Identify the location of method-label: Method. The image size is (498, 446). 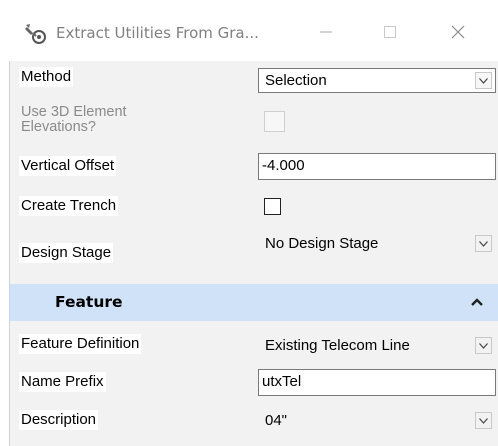
(46, 77).